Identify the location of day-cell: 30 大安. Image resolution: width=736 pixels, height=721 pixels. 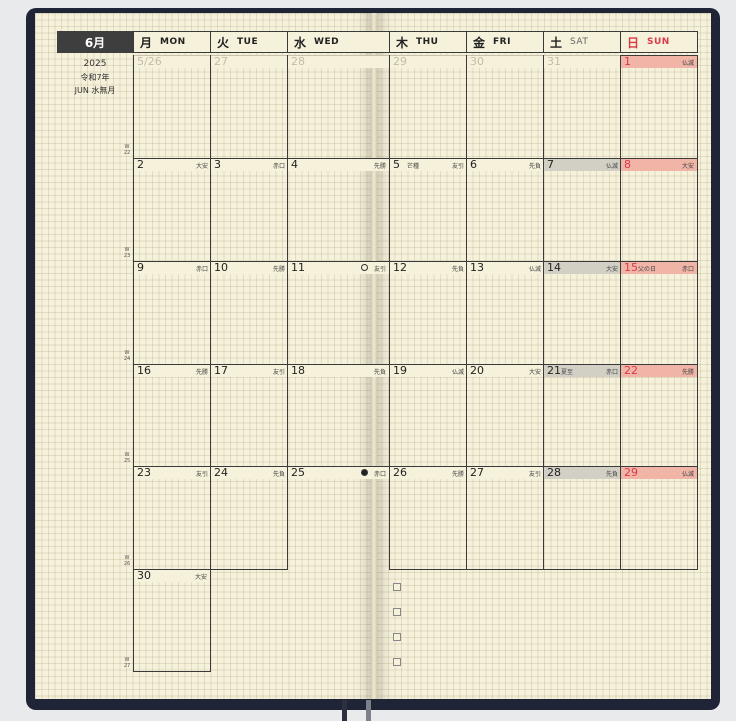
(172, 620).